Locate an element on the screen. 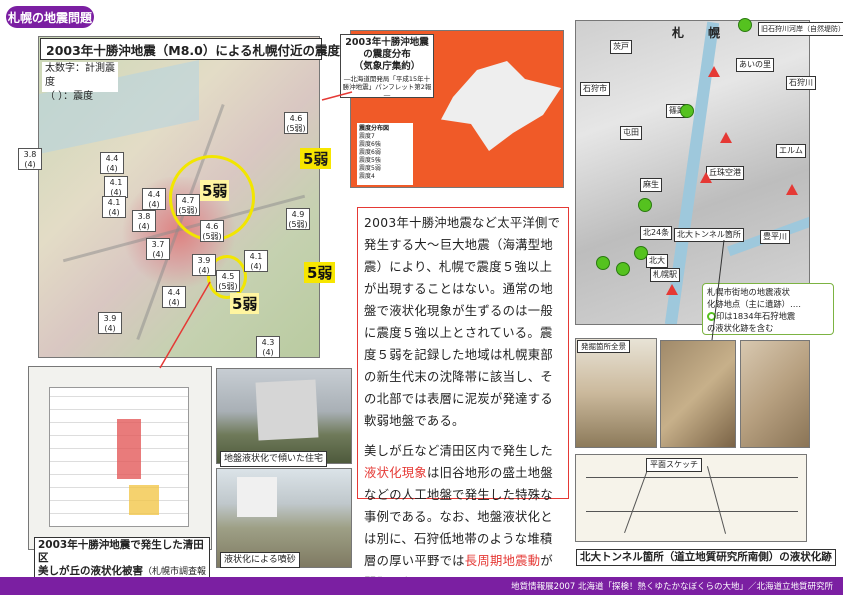  place-label: 北24条 is located at coordinates (656, 233).